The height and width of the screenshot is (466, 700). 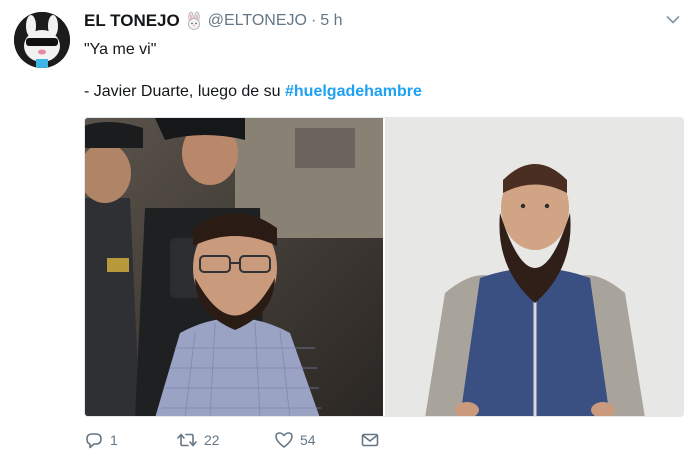 What do you see at coordinates (132, 21) in the screenshot?
I see `display-name: EL TONEJO` at bounding box center [132, 21].